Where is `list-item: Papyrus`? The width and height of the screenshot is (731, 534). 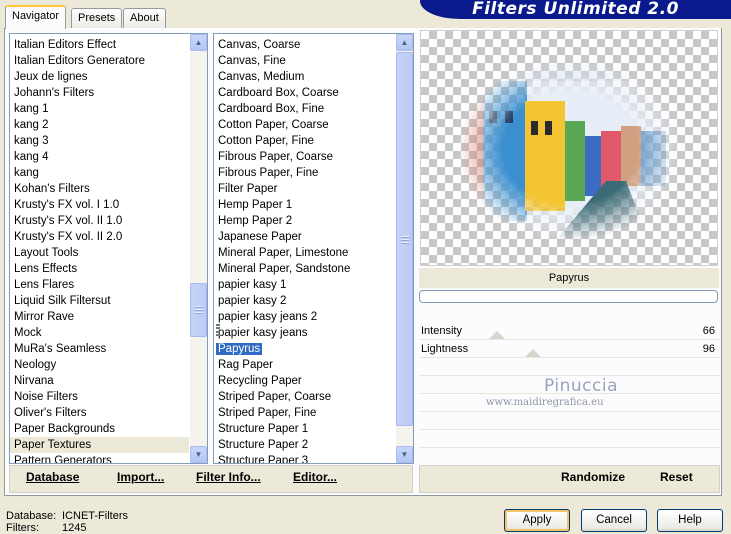 list-item: Papyrus is located at coordinates (304, 349).